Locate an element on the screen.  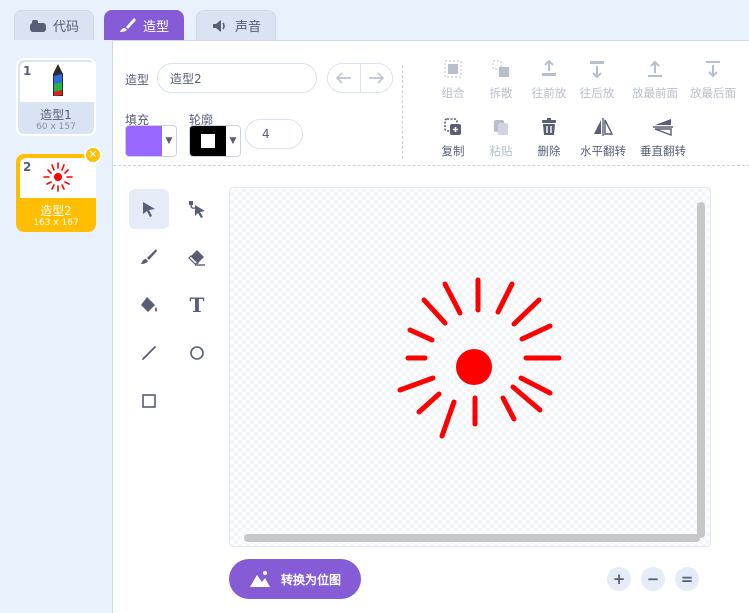
tab-sounds-label: 声音 is located at coordinates (247, 27).